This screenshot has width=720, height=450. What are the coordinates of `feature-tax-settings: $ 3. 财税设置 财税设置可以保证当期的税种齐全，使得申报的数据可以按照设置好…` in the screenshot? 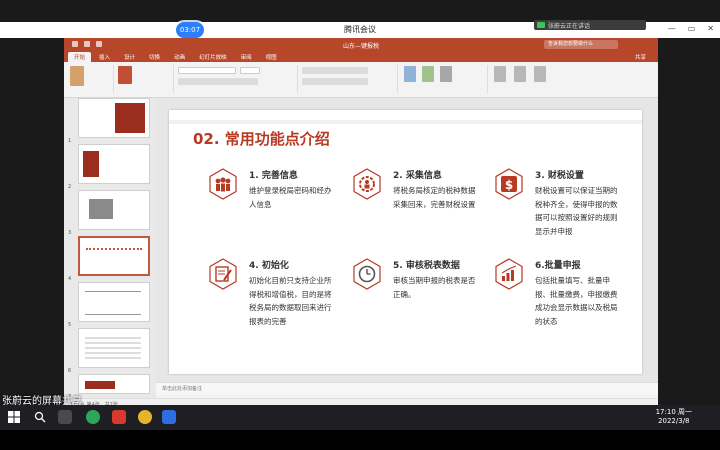 It's located at (568, 213).